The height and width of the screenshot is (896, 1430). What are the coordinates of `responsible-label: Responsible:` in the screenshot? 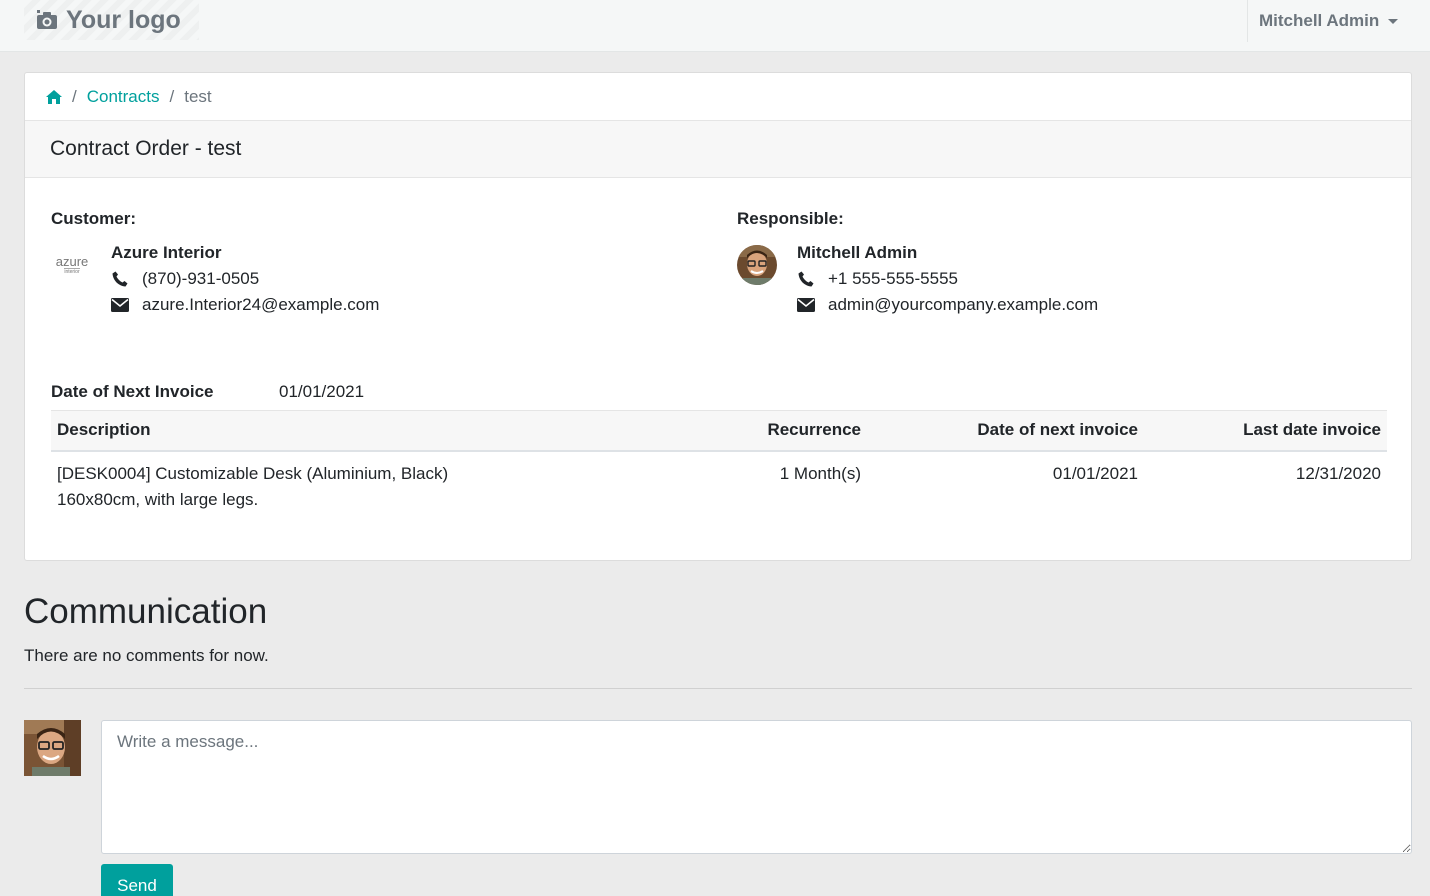 It's located at (790, 218).